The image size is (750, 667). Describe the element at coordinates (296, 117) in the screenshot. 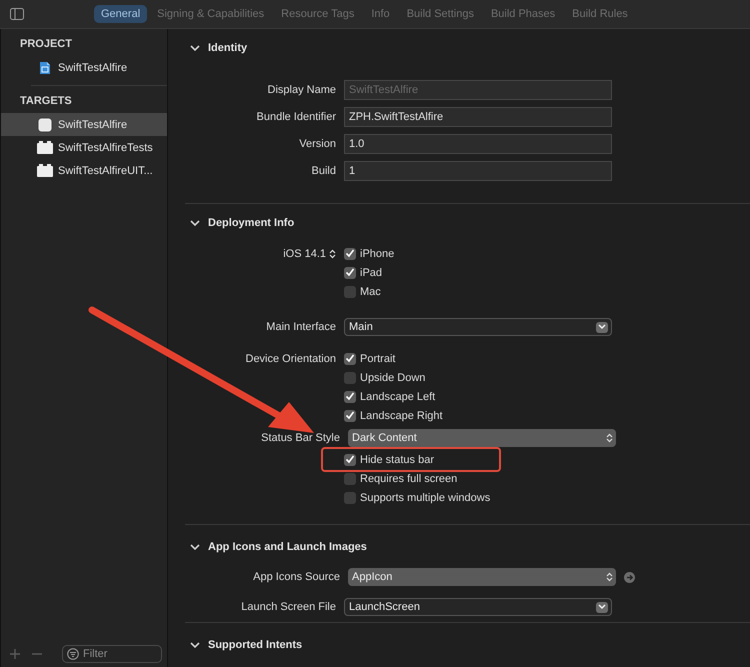

I see `field-label: Bundle Identifier` at that location.